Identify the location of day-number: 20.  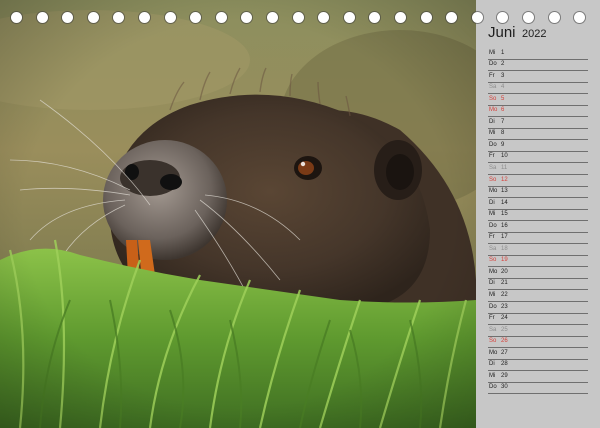
(504, 271).